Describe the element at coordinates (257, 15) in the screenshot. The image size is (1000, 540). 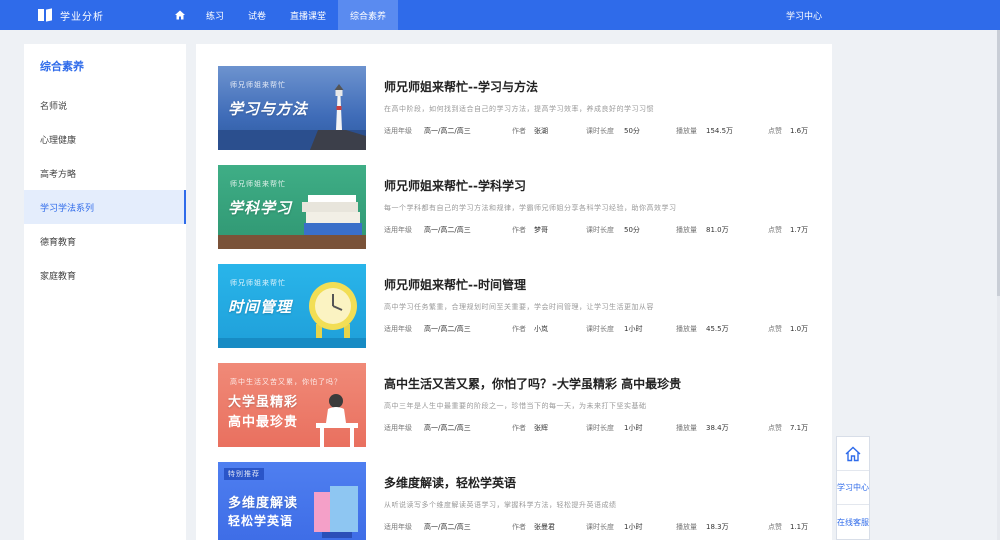
I see `nav-exam-papers: 试卷` at that location.